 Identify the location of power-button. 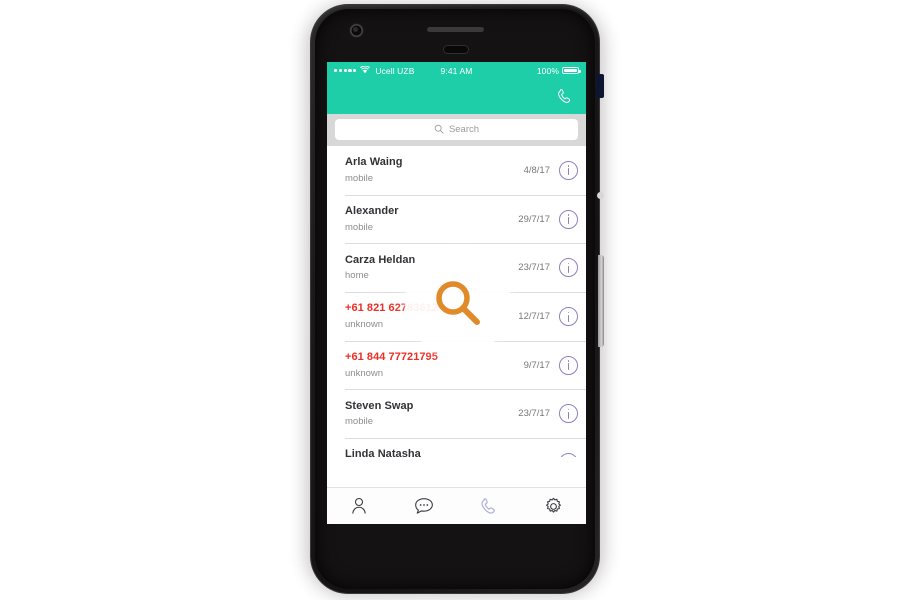
(601, 301).